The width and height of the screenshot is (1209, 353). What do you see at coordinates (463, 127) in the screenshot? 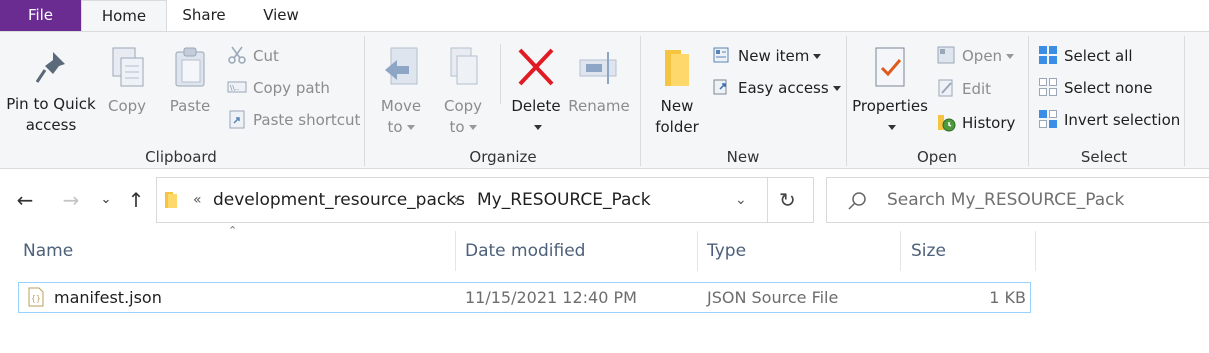
I see `copy-to-label-line2: to` at bounding box center [463, 127].